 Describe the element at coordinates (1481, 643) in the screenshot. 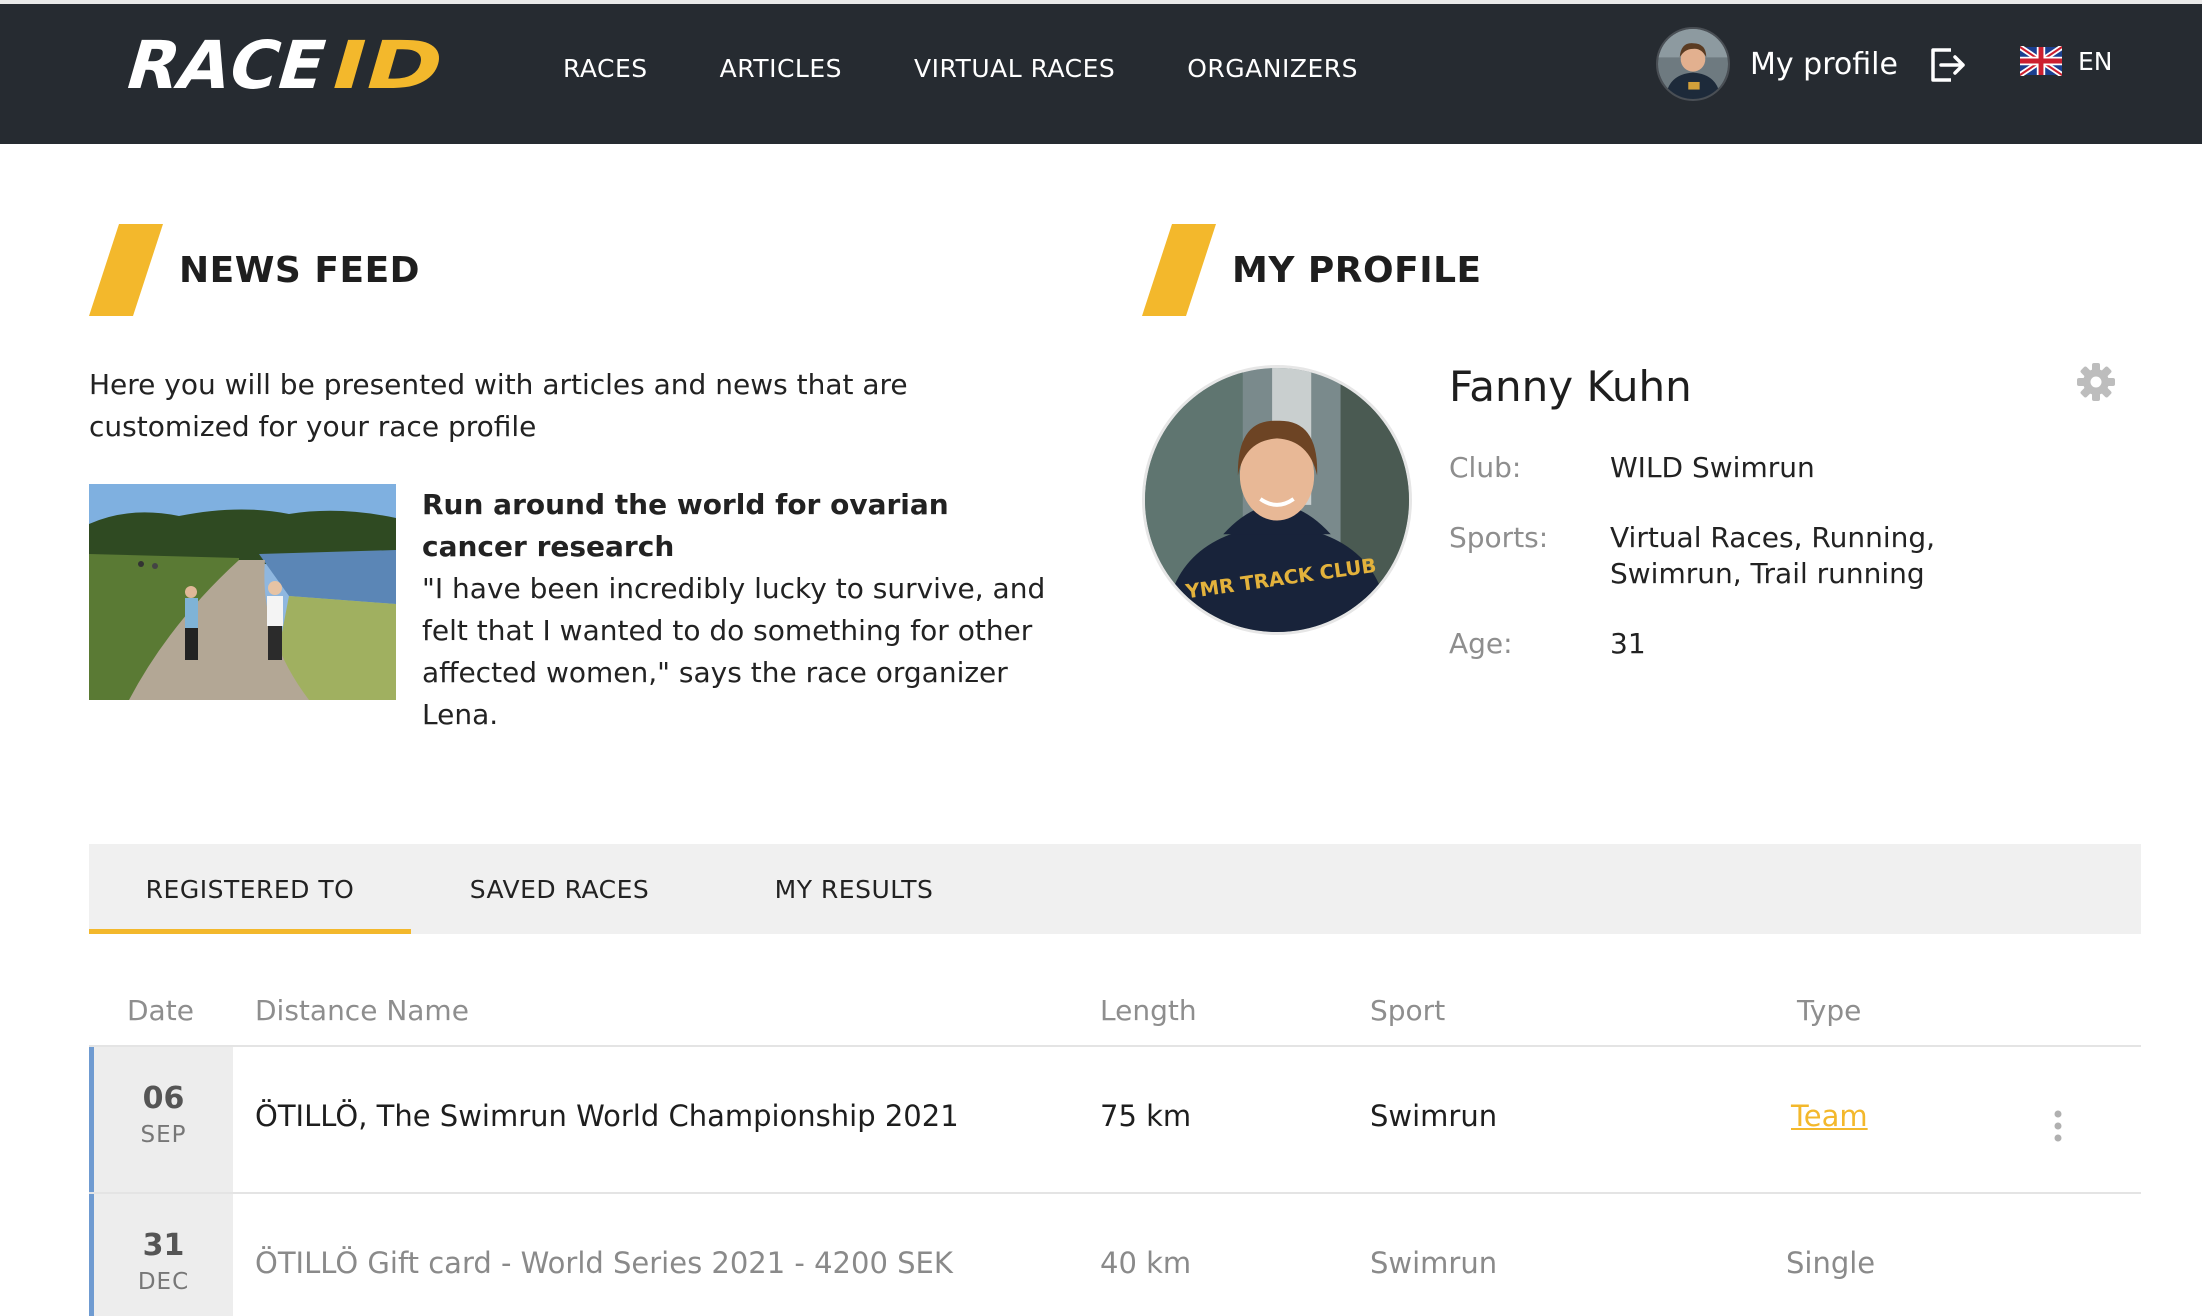

I see `age-label: Age:` at that location.